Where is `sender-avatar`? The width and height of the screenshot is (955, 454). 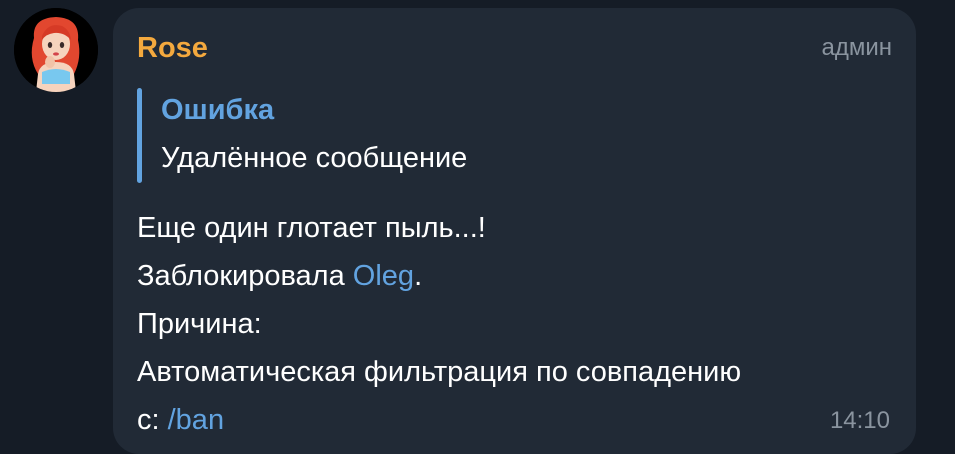 sender-avatar is located at coordinates (56, 50).